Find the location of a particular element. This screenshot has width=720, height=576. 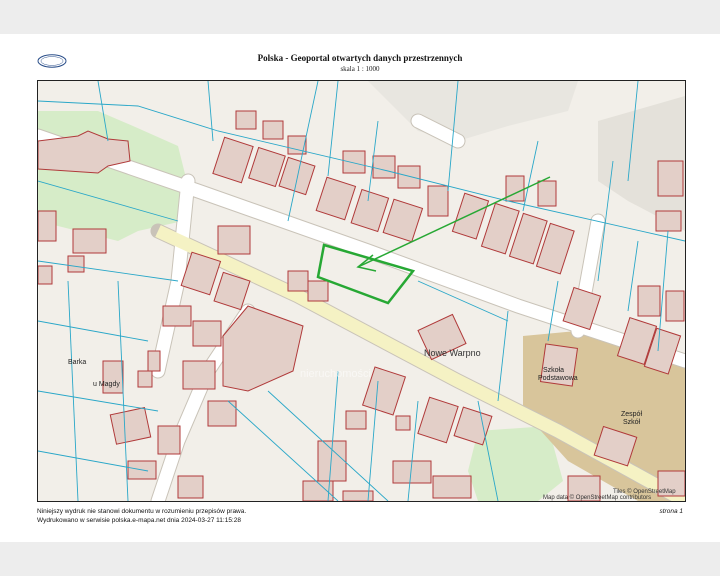

complex-label-2: Szkół is located at coordinates (632, 422).